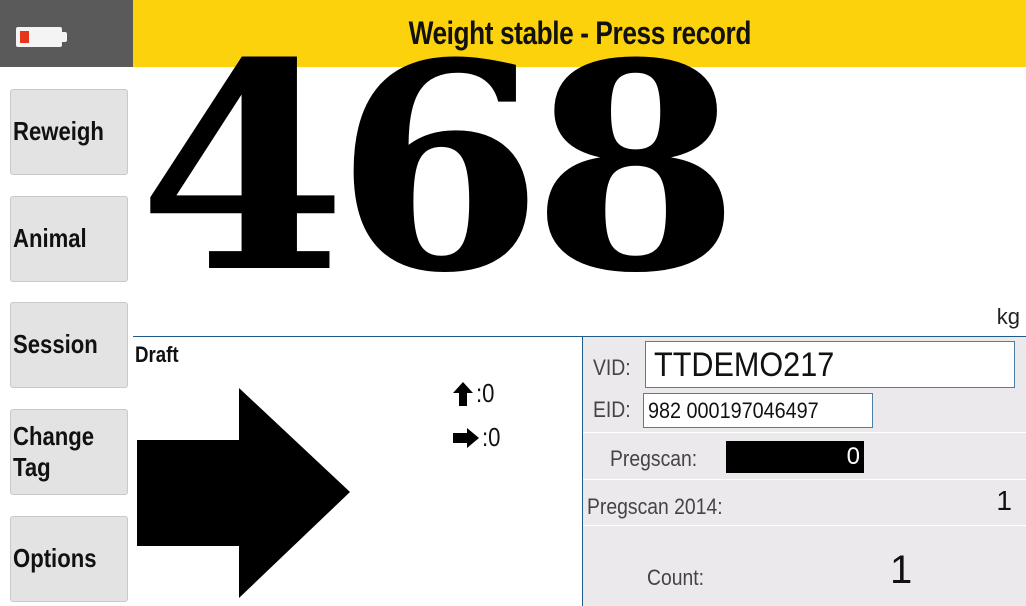 Image resolution: width=1026 pixels, height=606 pixels. I want to click on session-button: Session, so click(69, 345).